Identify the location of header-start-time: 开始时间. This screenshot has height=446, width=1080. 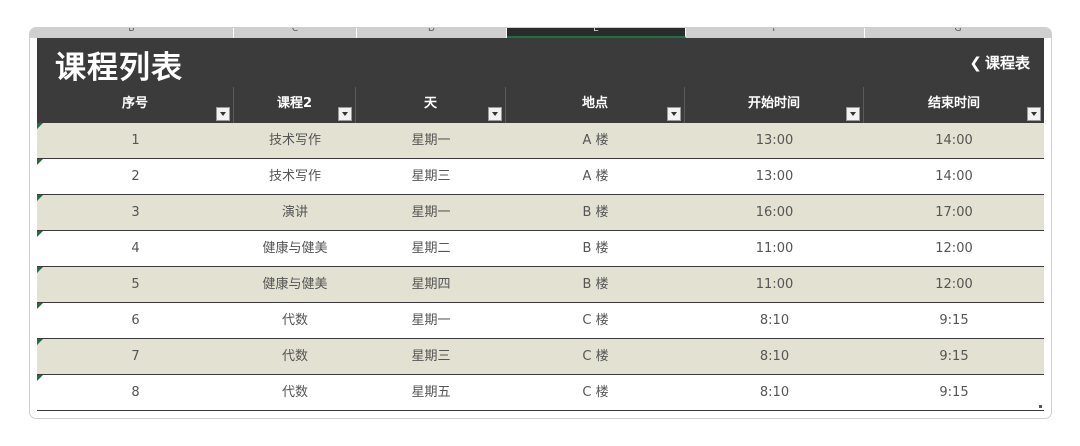
(774, 105).